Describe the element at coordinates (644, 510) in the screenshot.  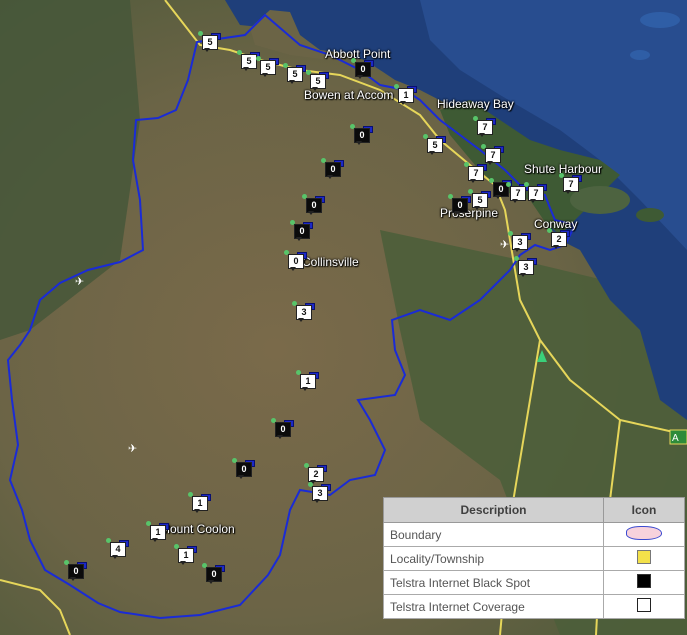
I see `legend-header-icon: Icon` at that location.